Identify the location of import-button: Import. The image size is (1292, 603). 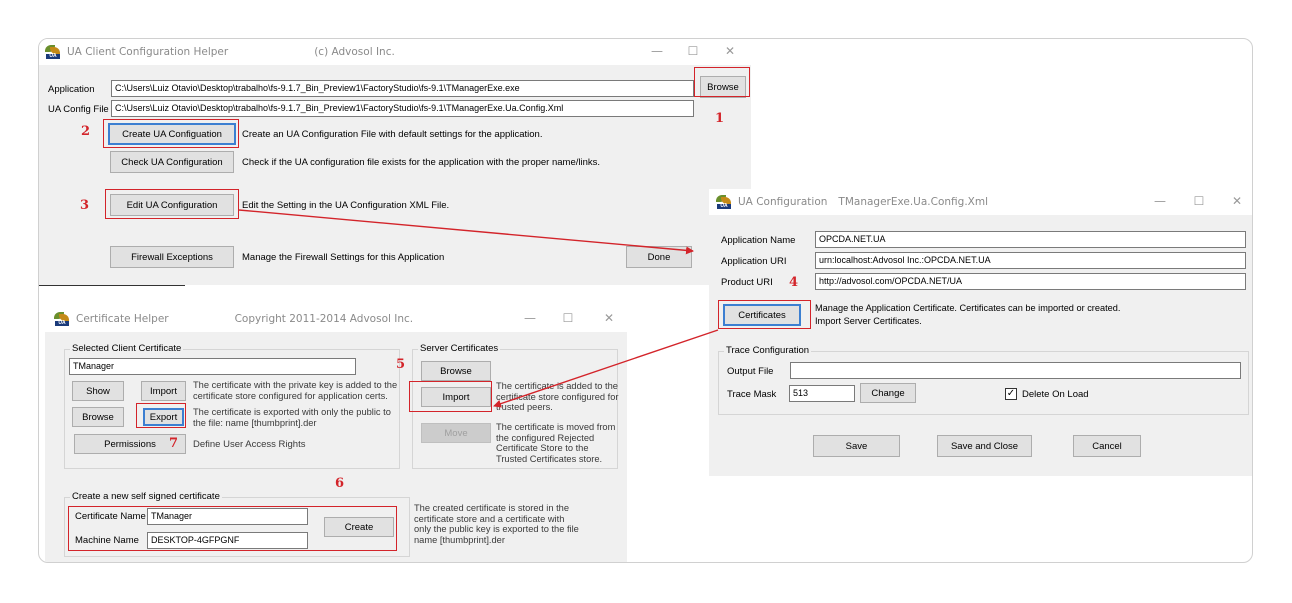
(163, 391).